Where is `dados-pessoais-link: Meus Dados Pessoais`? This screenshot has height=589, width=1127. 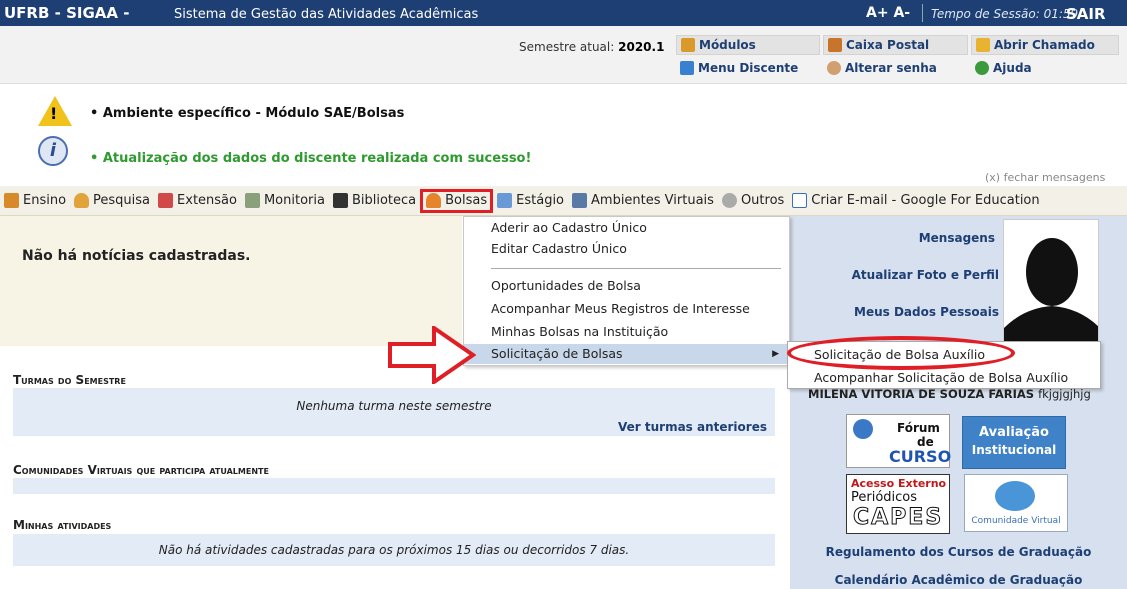 dados-pessoais-link: Meus Dados Pessoais is located at coordinates (894, 312).